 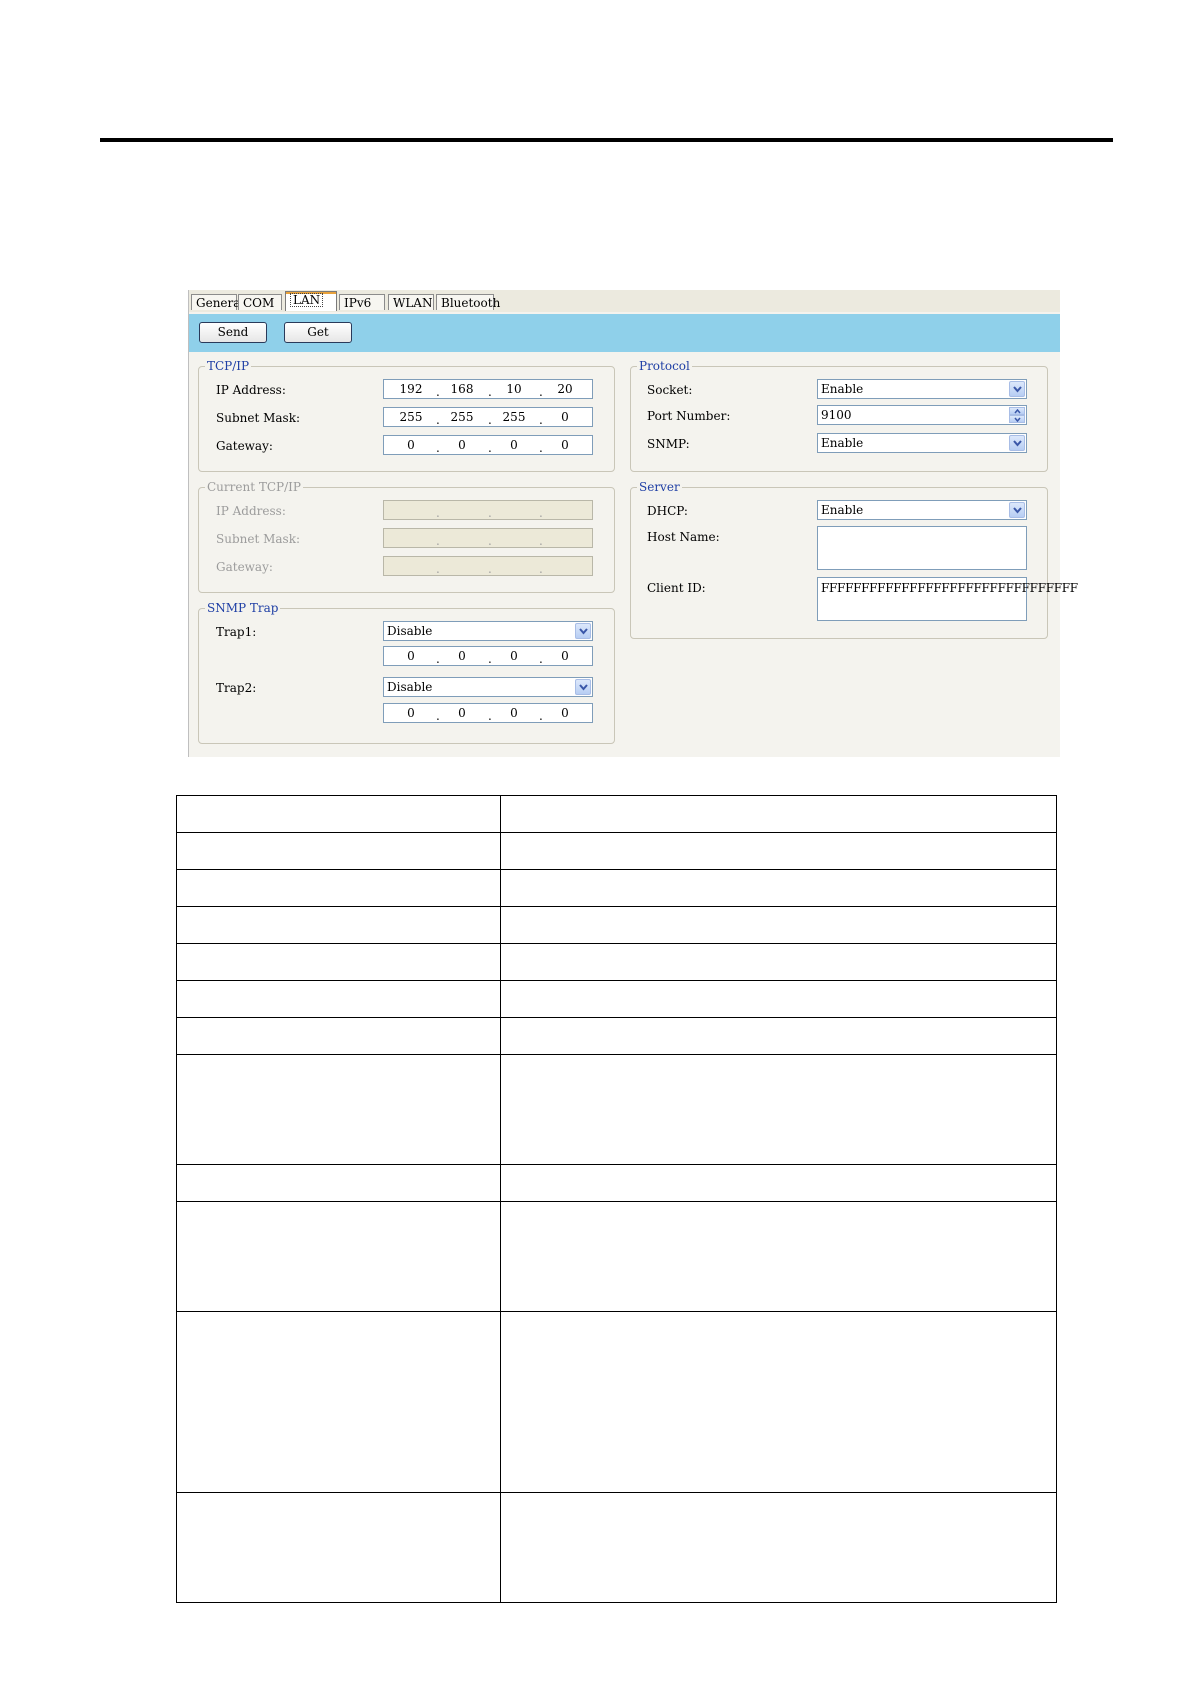 I want to click on trap1-select: Disable, so click(x=488, y=631).